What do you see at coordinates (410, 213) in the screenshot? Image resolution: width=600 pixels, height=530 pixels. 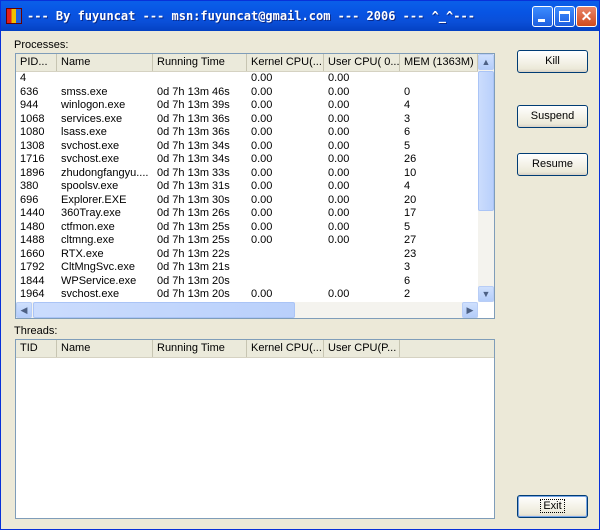 I see `table-cell: 17` at bounding box center [410, 213].